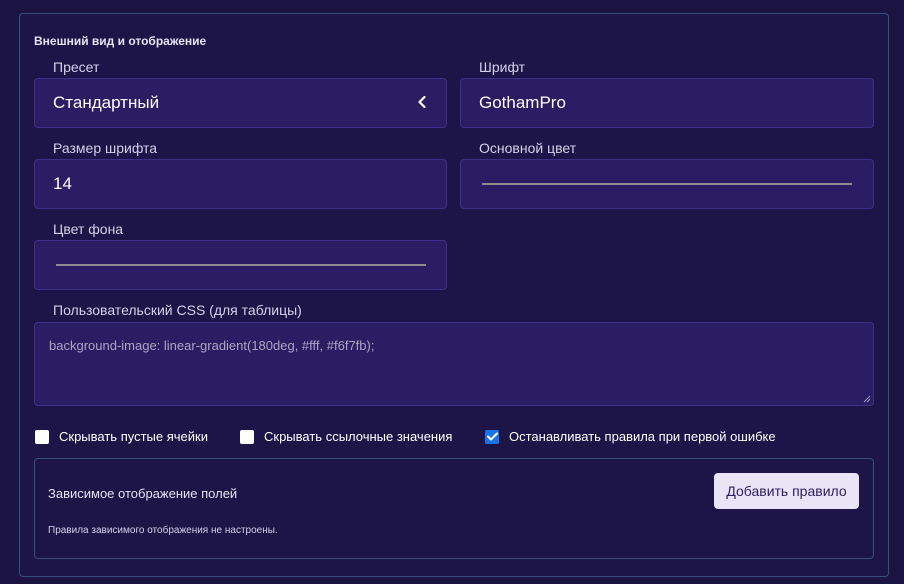  I want to click on bg-color-label: Цвет фона, so click(88, 229).